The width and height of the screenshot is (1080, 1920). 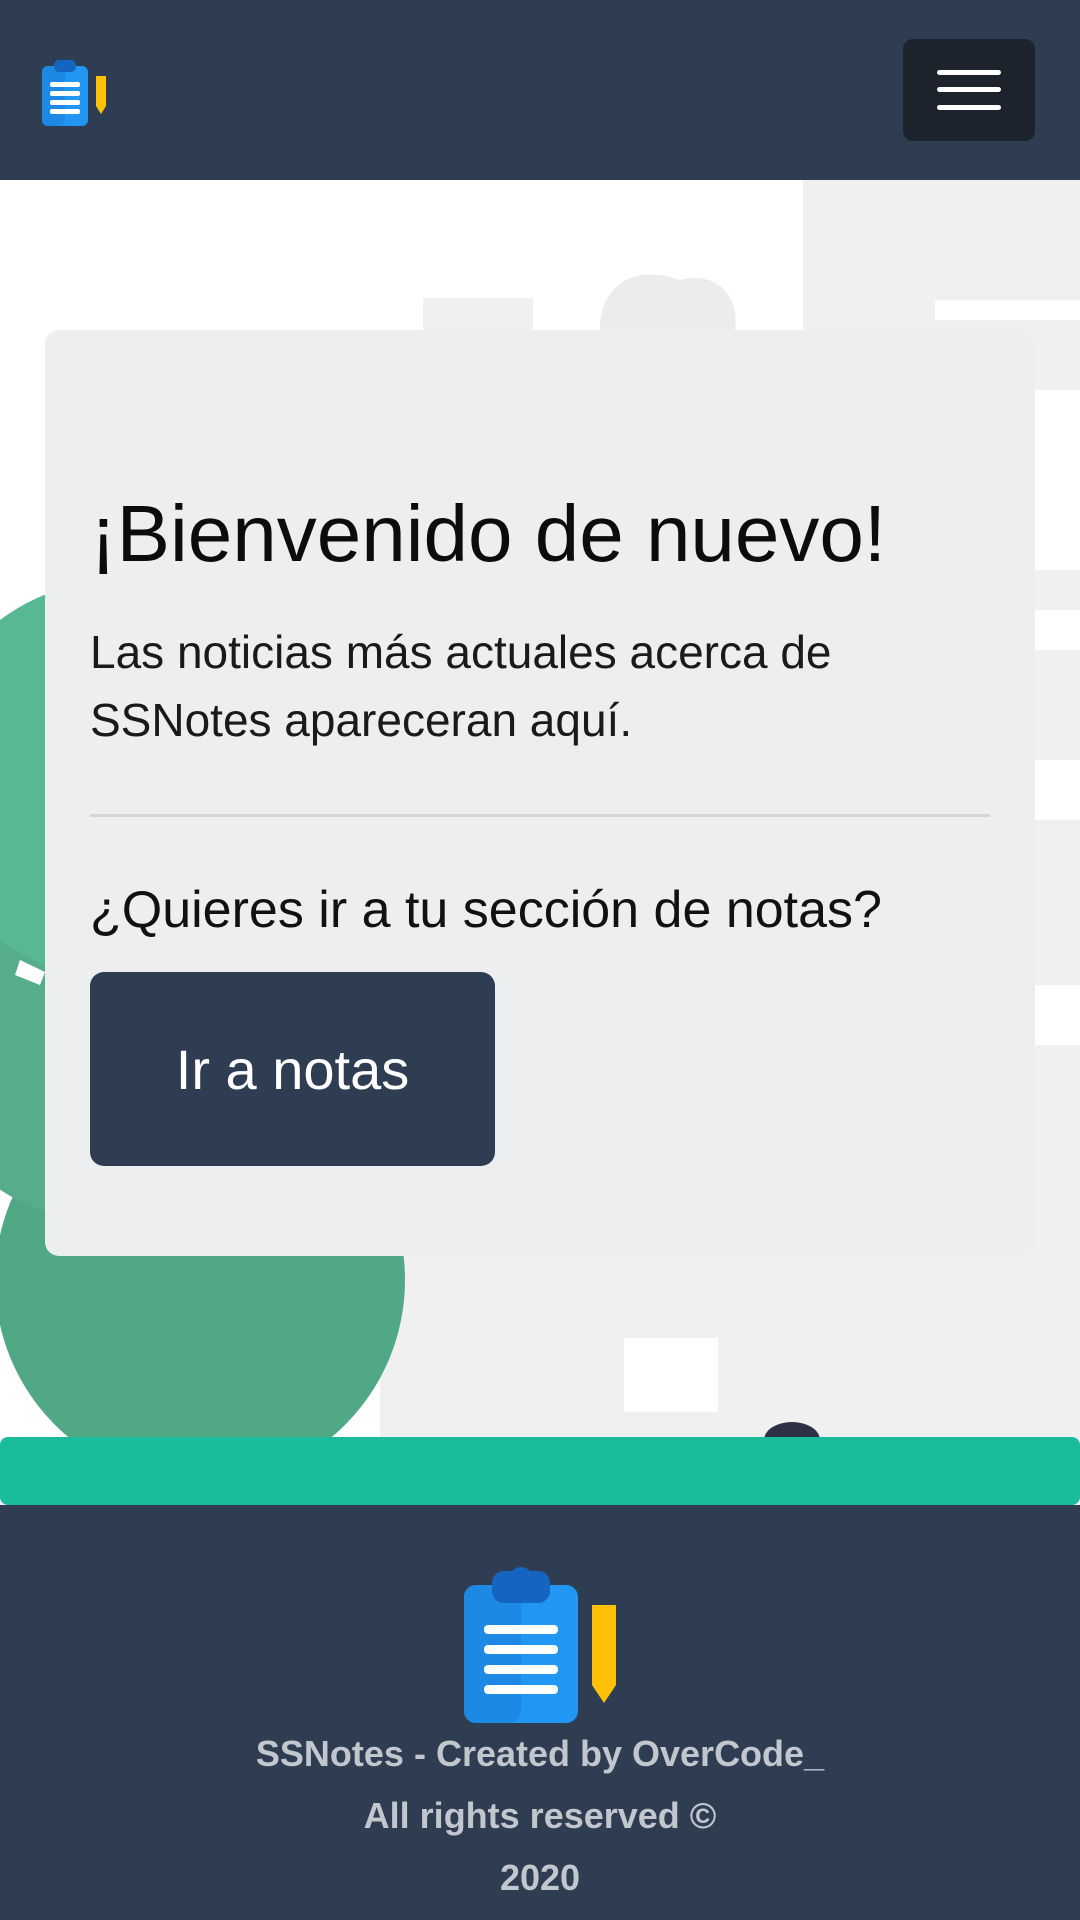 What do you see at coordinates (486, 910) in the screenshot?
I see `notes-question: ¿Quieres ir a tu sección de notas?` at bounding box center [486, 910].